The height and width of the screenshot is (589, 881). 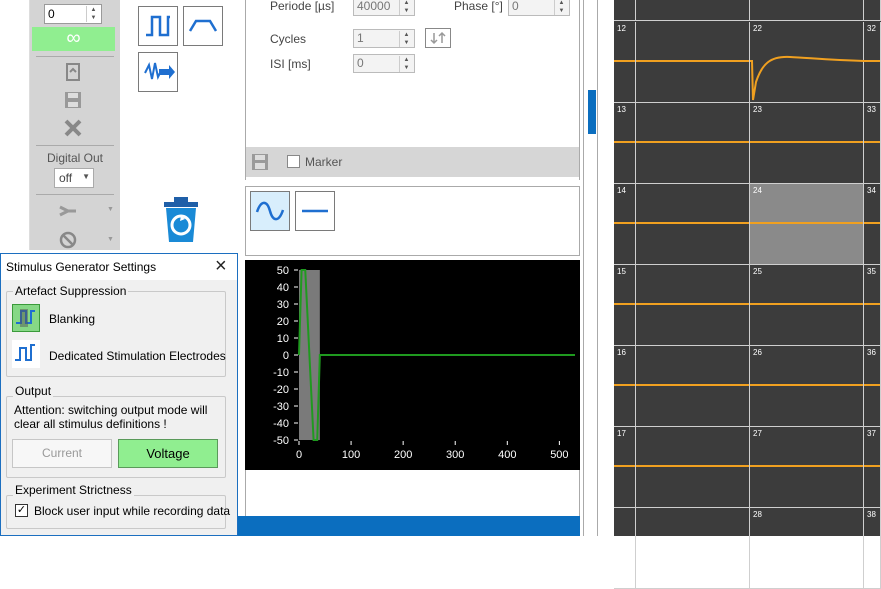 What do you see at coordinates (288, 39) in the screenshot?
I see `cycles-label: Cycles` at bounding box center [288, 39].